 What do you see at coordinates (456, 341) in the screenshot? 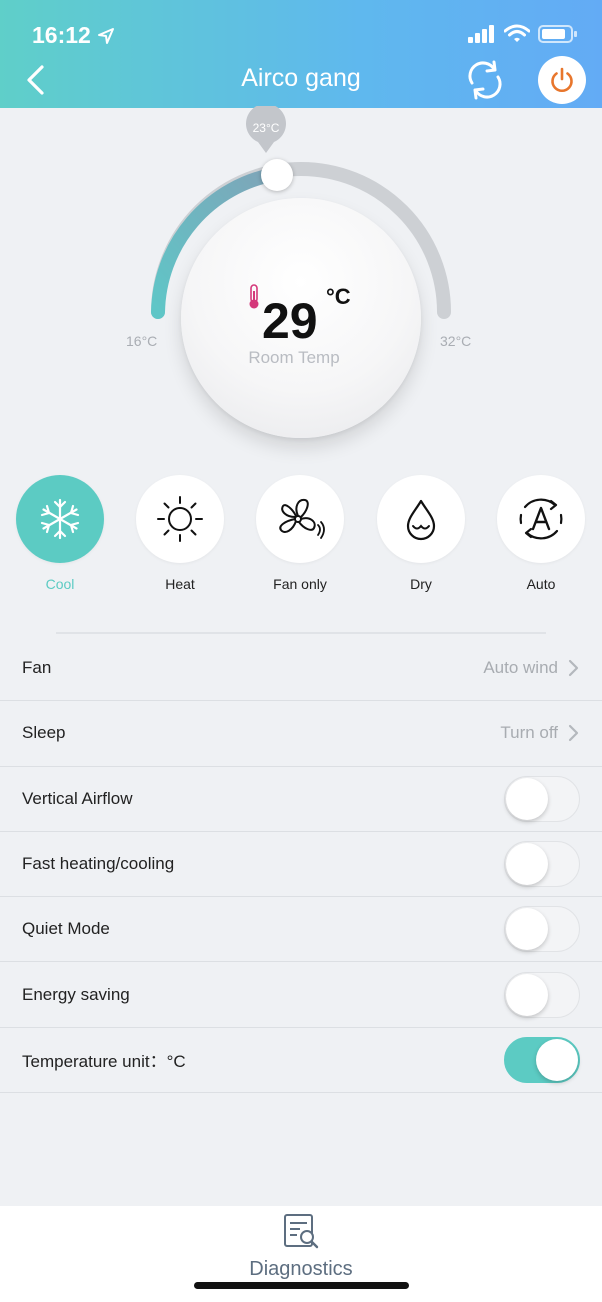
I see `dial-max-label: 32°C` at bounding box center [456, 341].